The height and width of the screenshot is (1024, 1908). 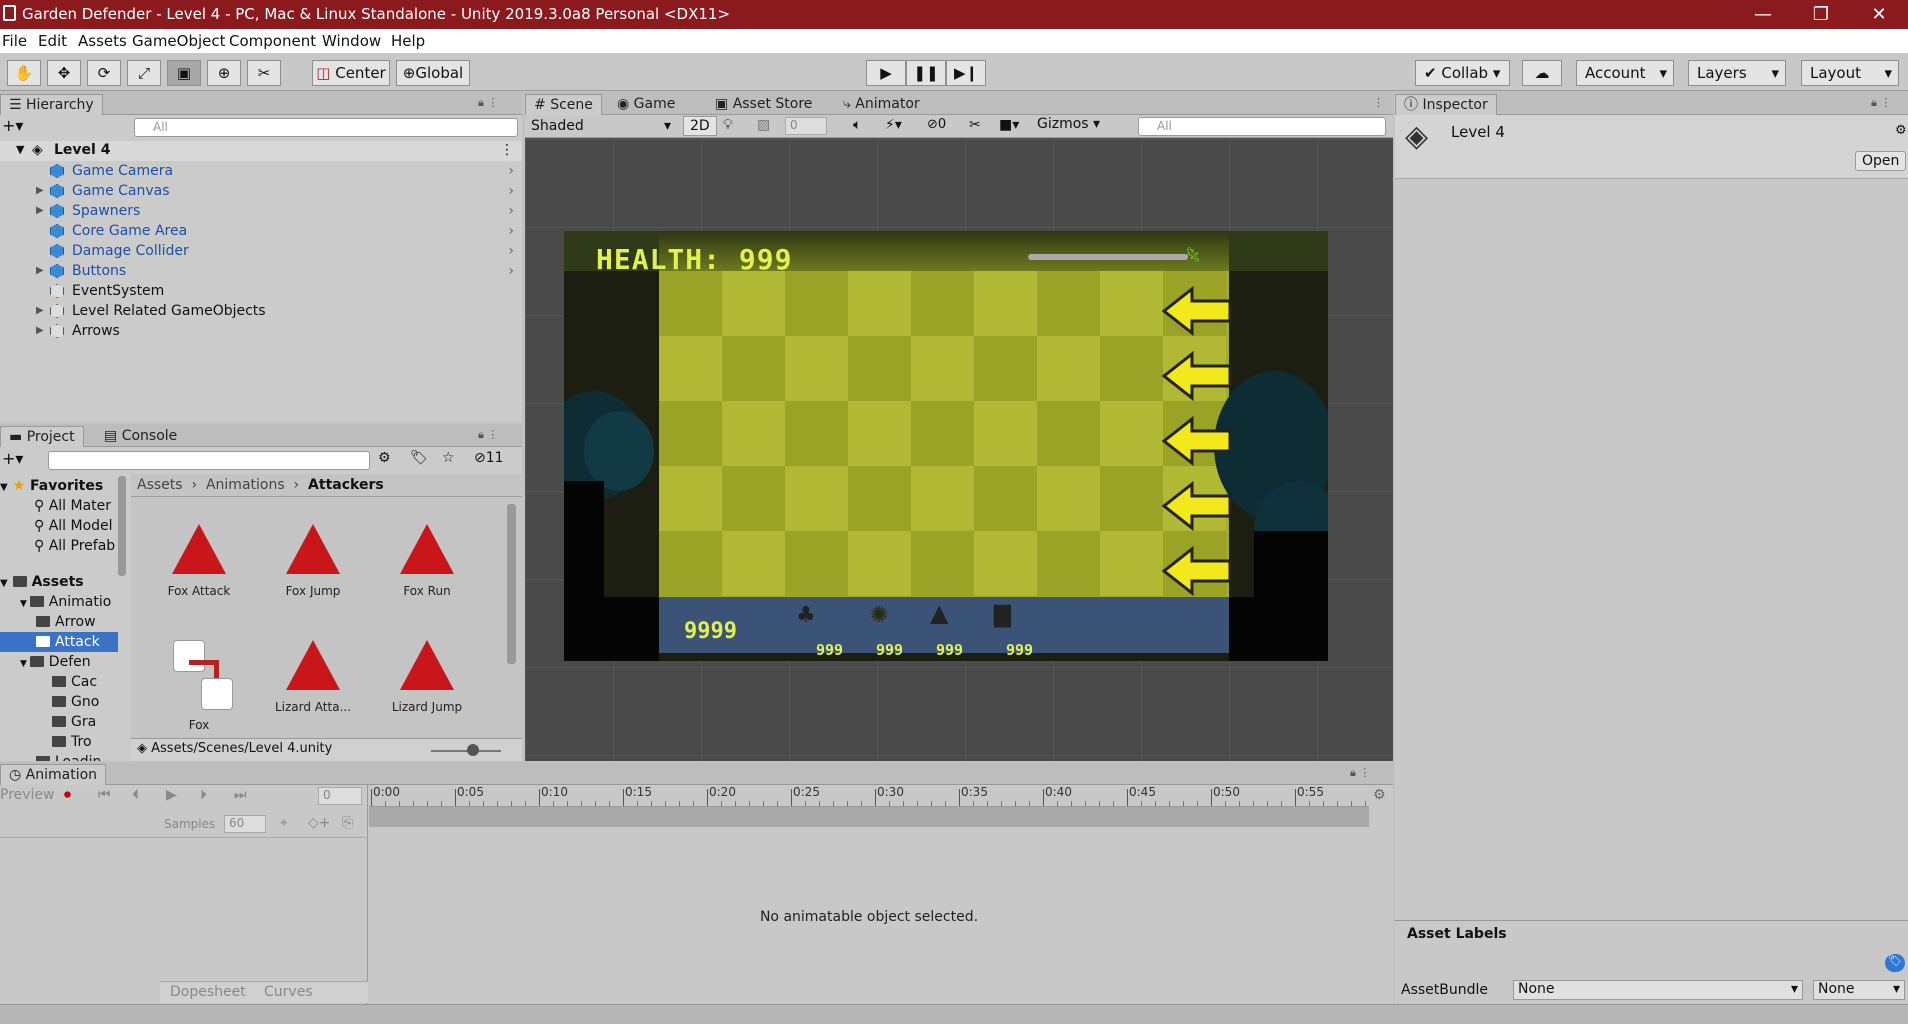 I want to click on layout-dropdown: Layout ▾, so click(x=1850, y=73).